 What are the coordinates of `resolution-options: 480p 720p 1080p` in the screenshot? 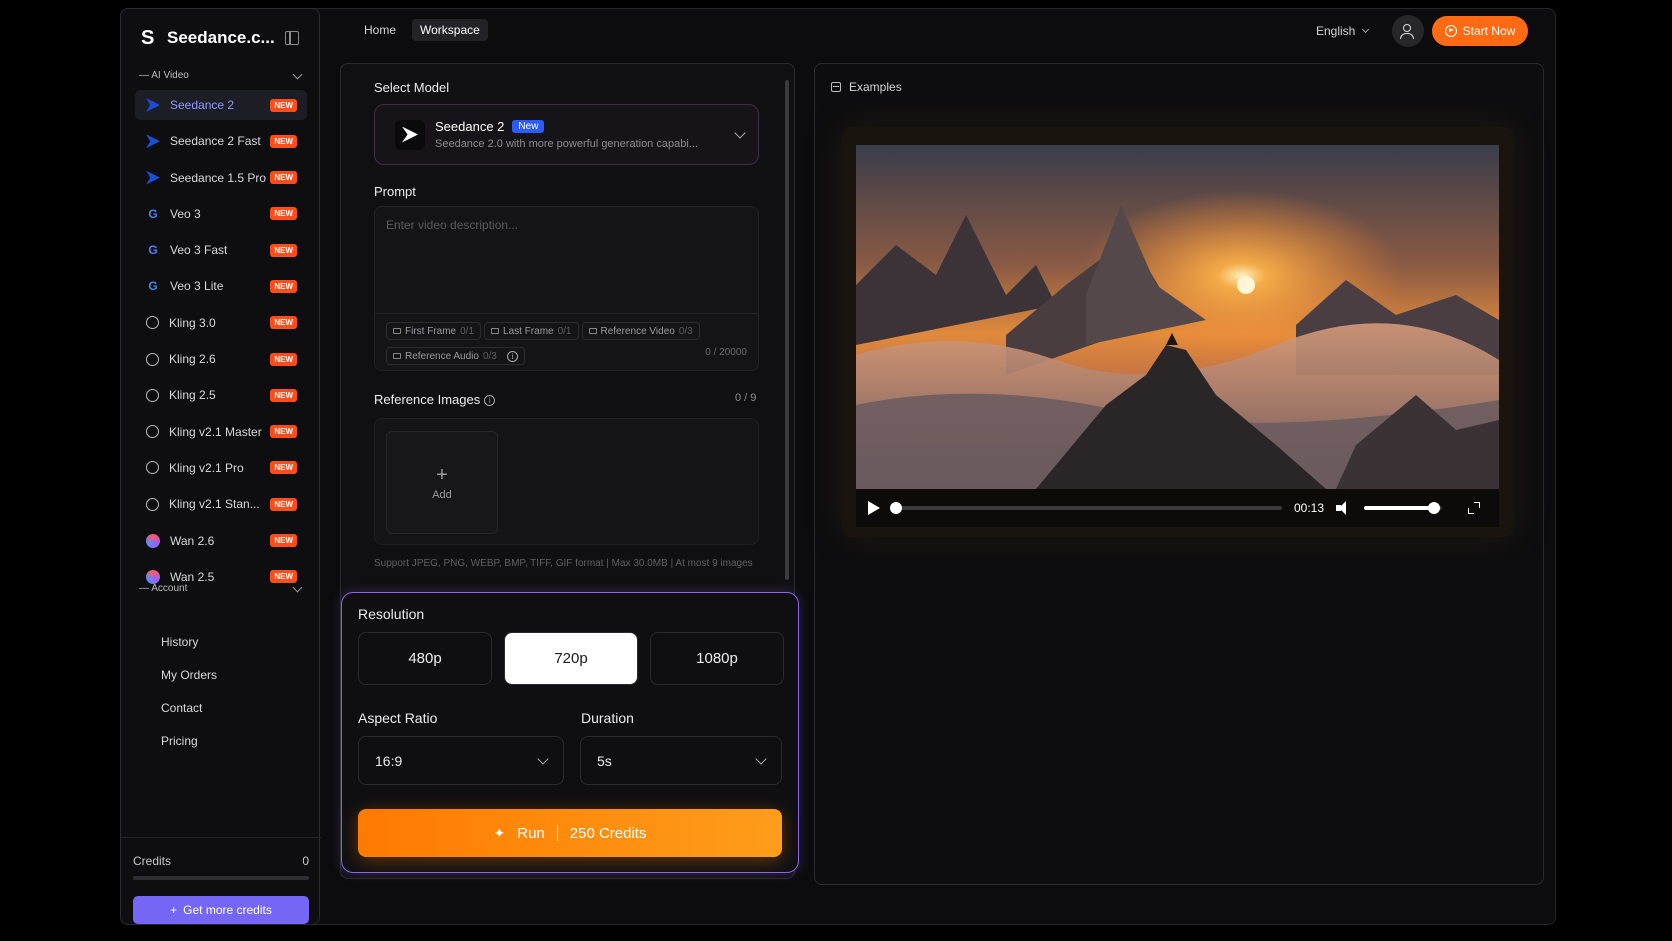 It's located at (571, 658).